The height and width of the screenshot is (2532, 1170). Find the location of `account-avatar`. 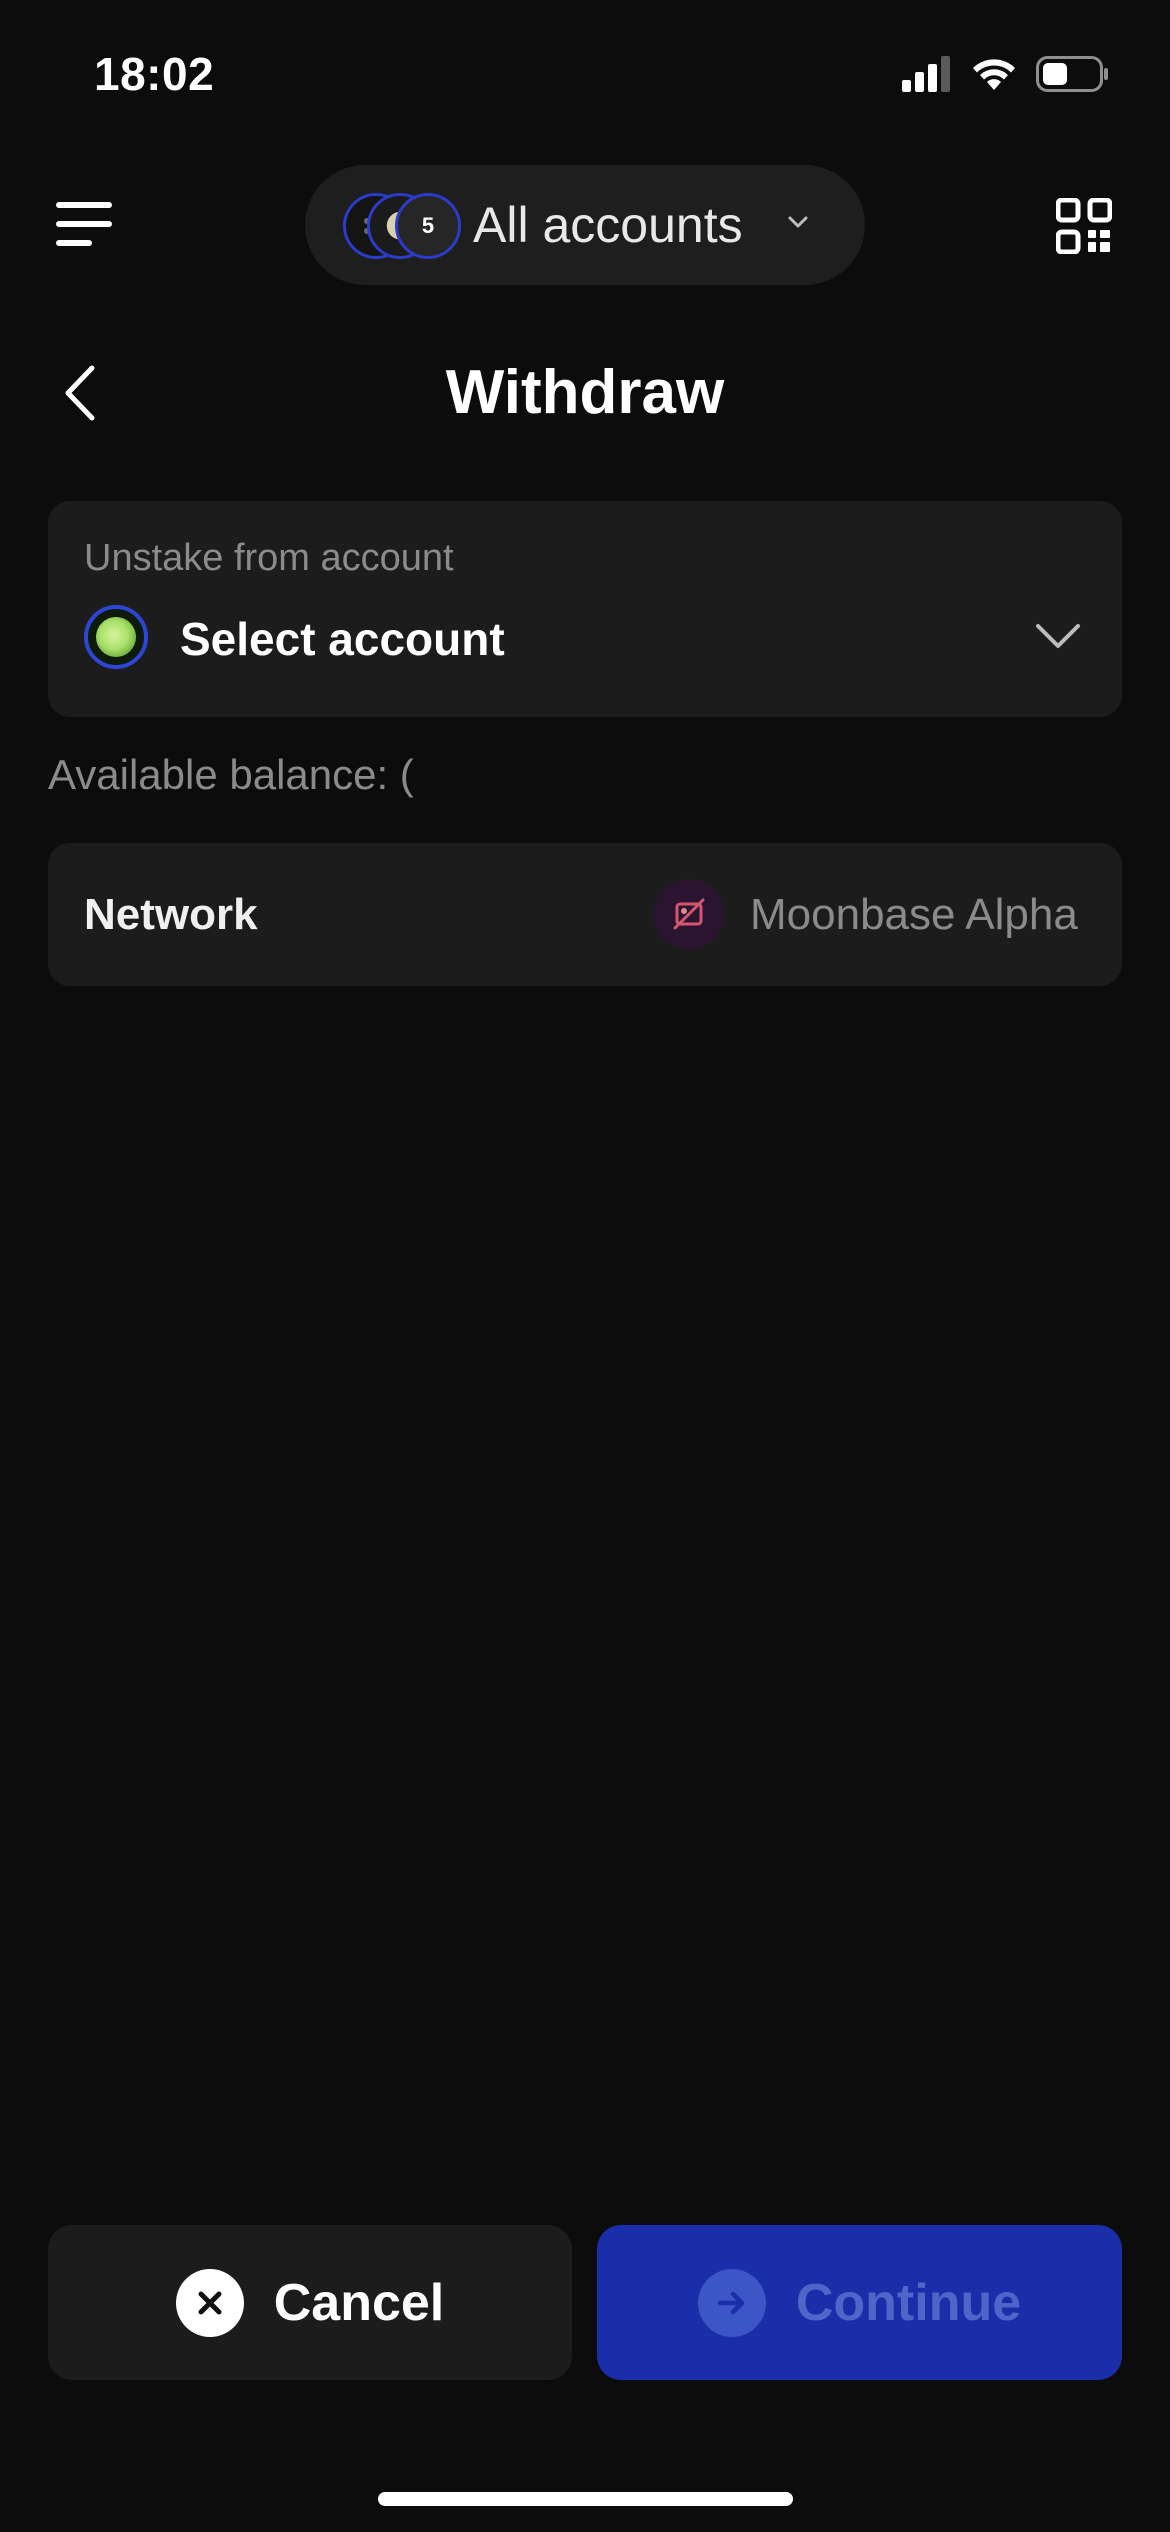

account-avatar is located at coordinates (116, 637).